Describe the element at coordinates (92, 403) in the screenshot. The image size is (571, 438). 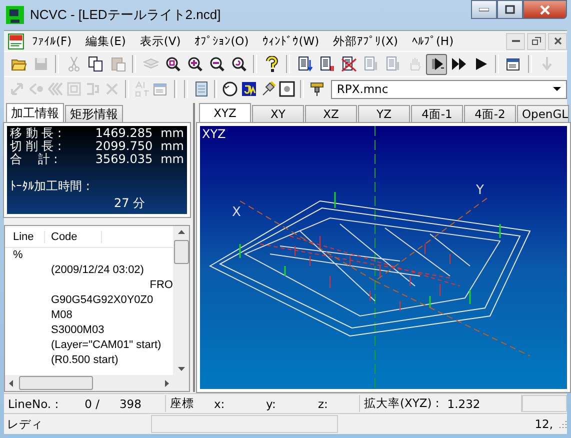
I see `status-value: 0 /` at that location.